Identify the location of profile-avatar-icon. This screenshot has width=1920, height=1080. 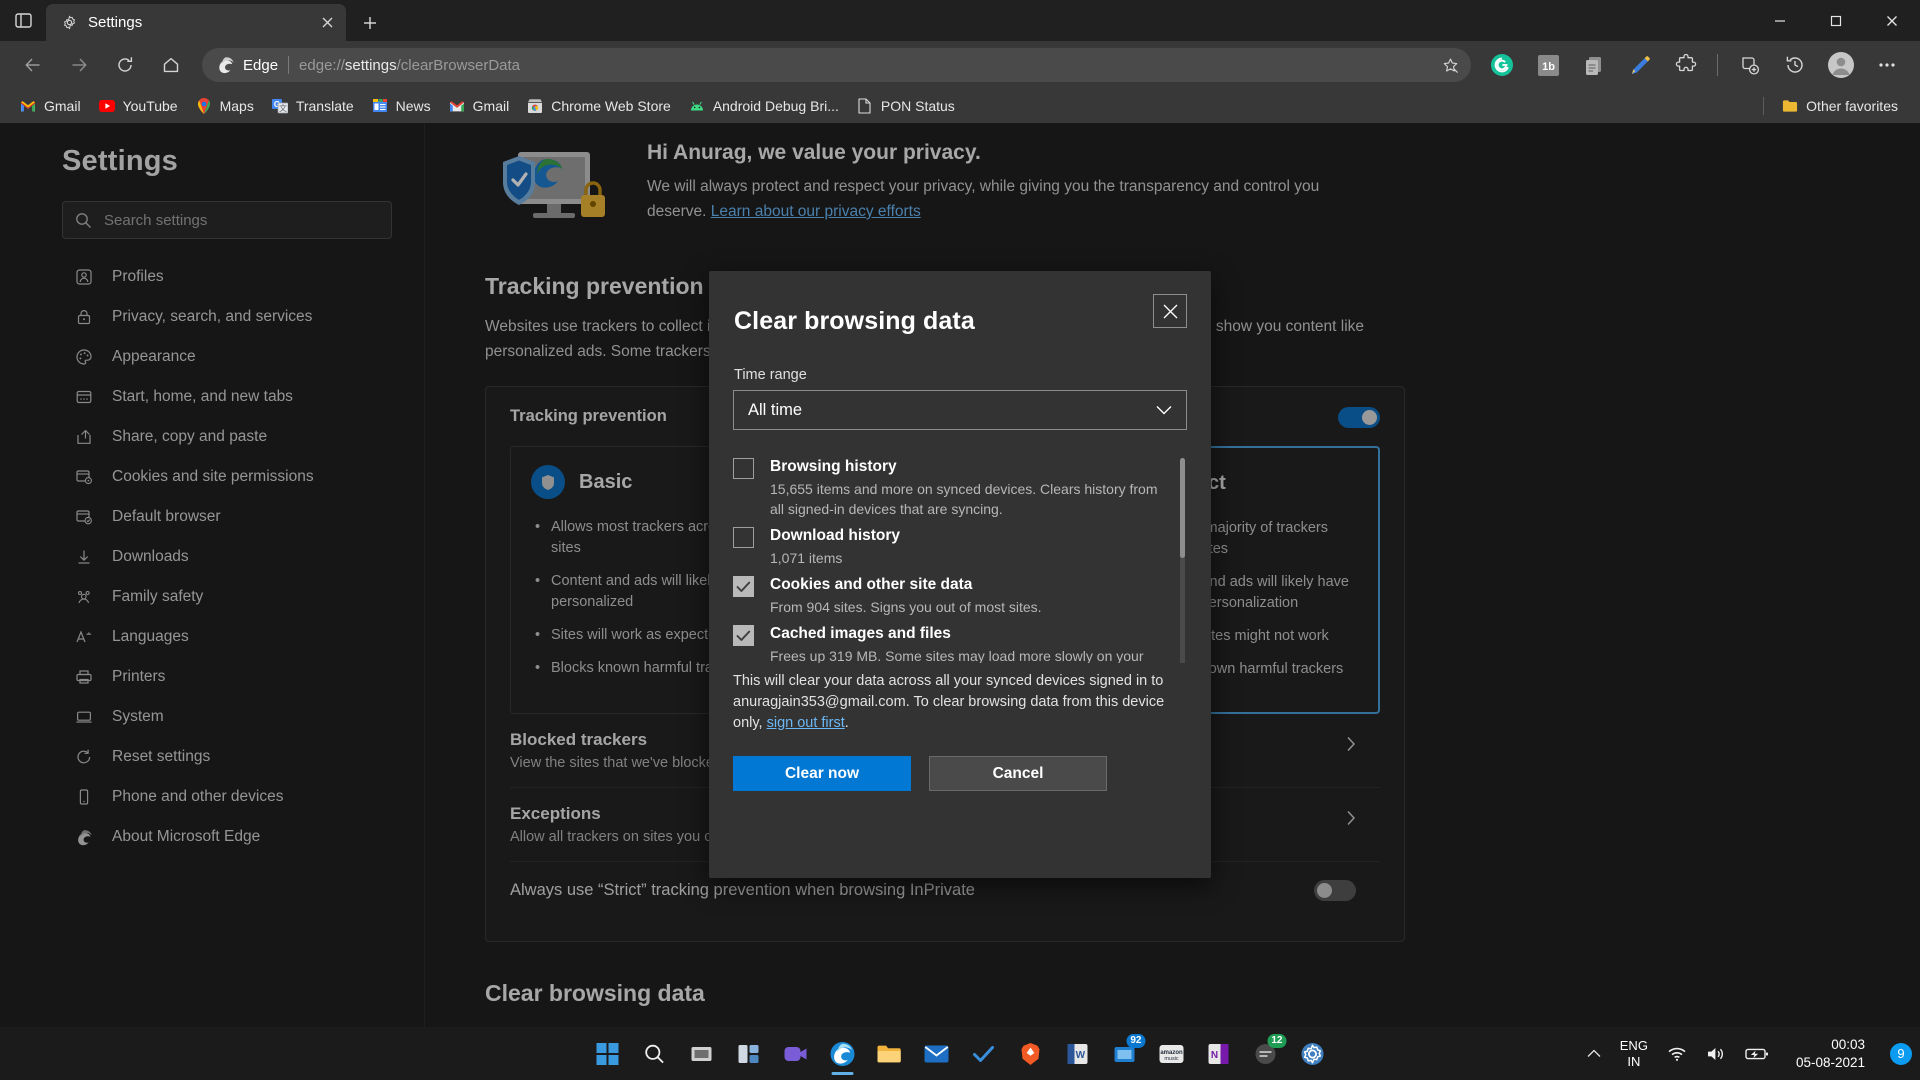
(1841, 65).